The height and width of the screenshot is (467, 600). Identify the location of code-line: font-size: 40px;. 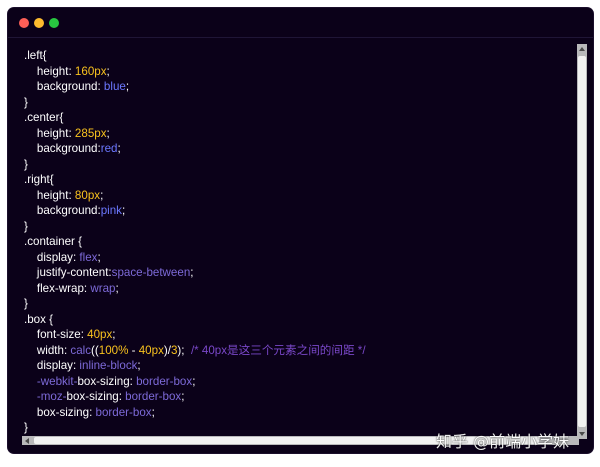
(195, 335).